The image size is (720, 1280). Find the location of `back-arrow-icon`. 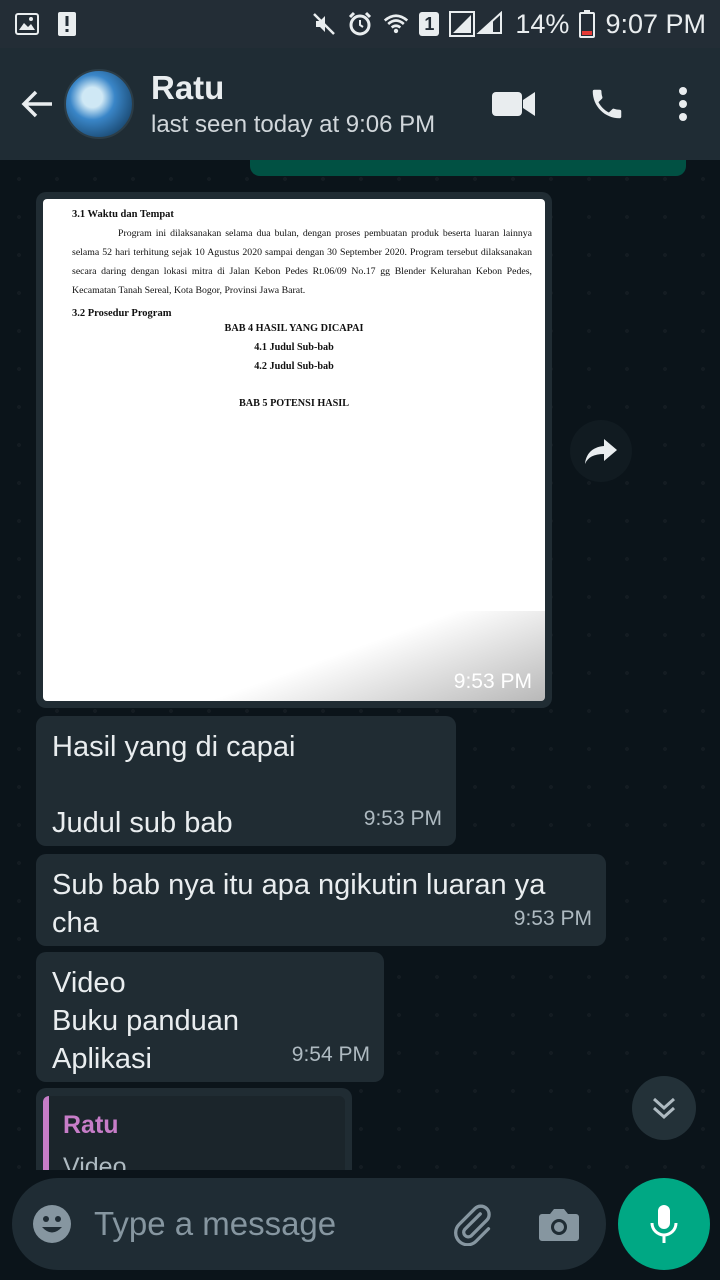

back-arrow-icon is located at coordinates (36, 104).